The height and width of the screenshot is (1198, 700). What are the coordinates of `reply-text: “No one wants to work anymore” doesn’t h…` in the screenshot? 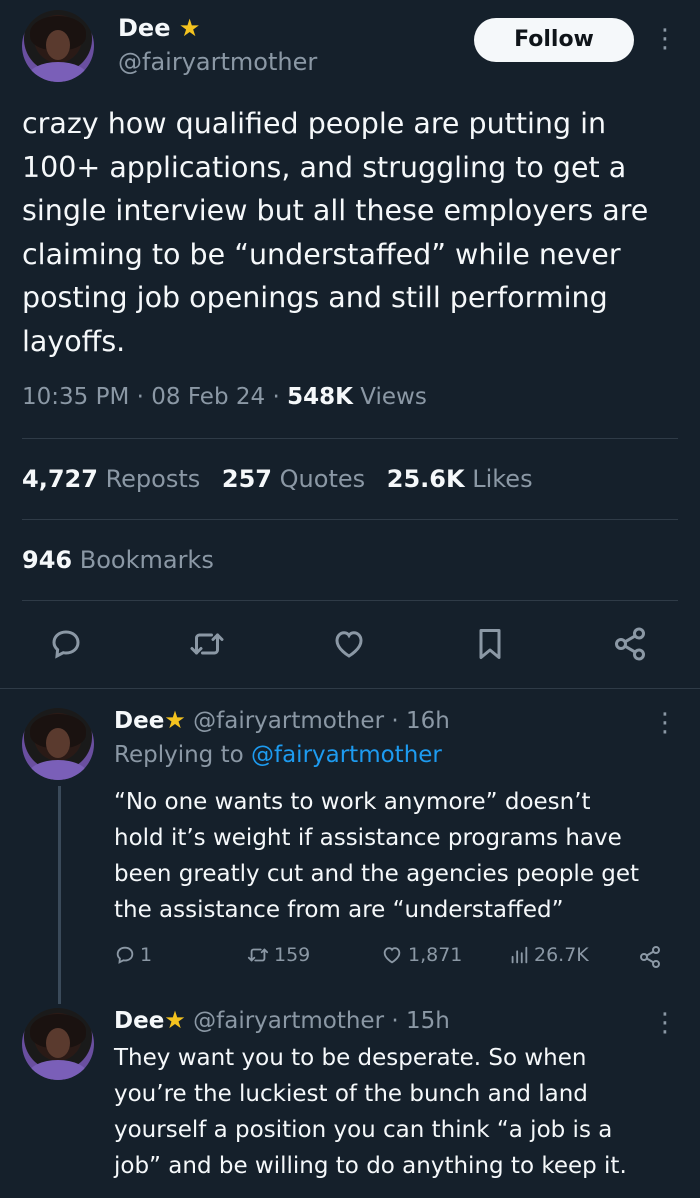 It's located at (377, 856).